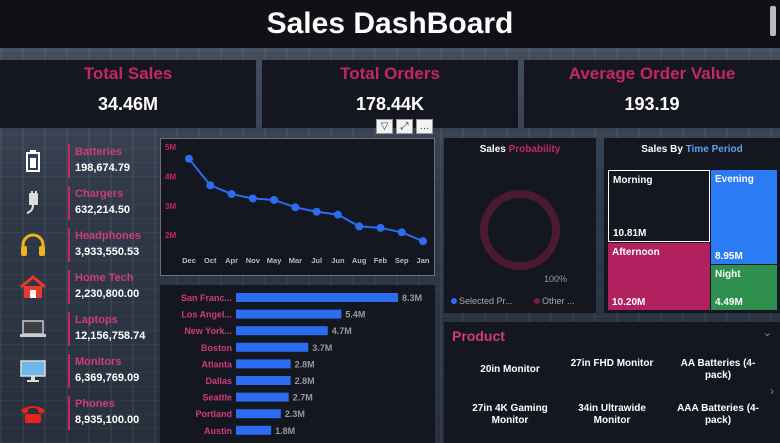  Describe the element at coordinates (659, 206) in the screenshot. I see `treemap-cell-morning: Morning 10.81M` at that location.